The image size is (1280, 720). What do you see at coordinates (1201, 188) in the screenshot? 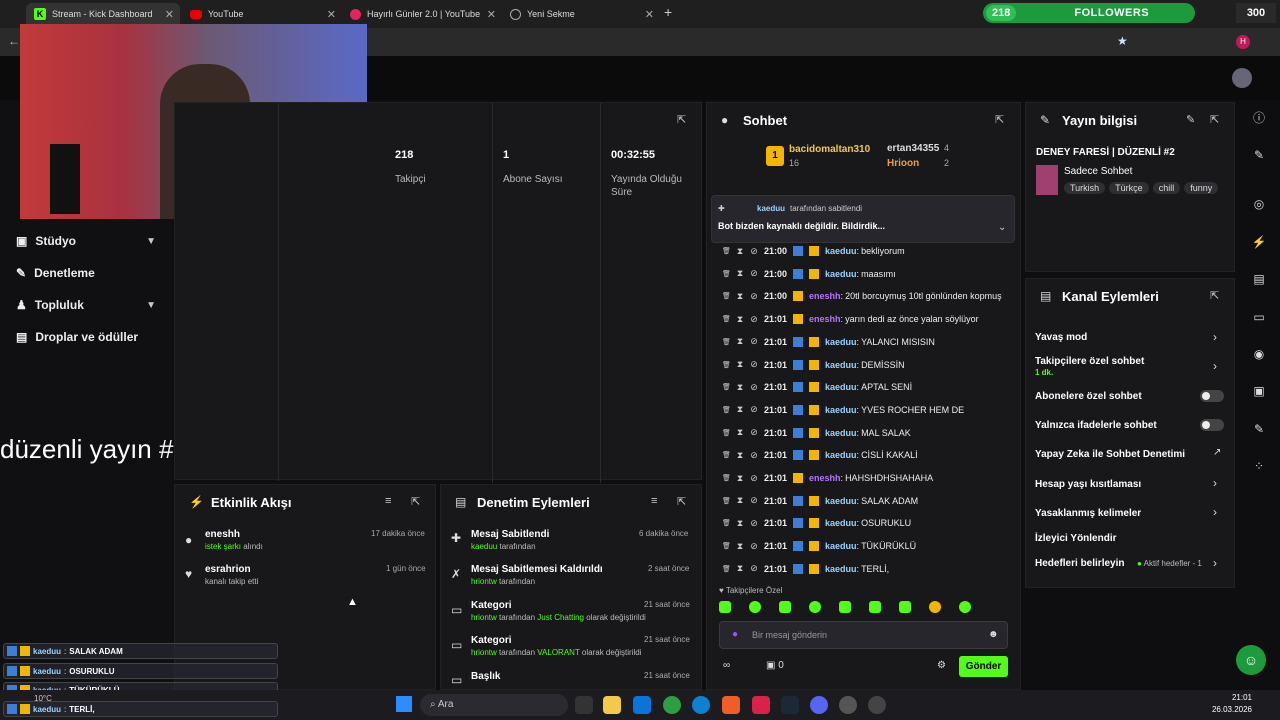
I see `tag: funny` at bounding box center [1201, 188].